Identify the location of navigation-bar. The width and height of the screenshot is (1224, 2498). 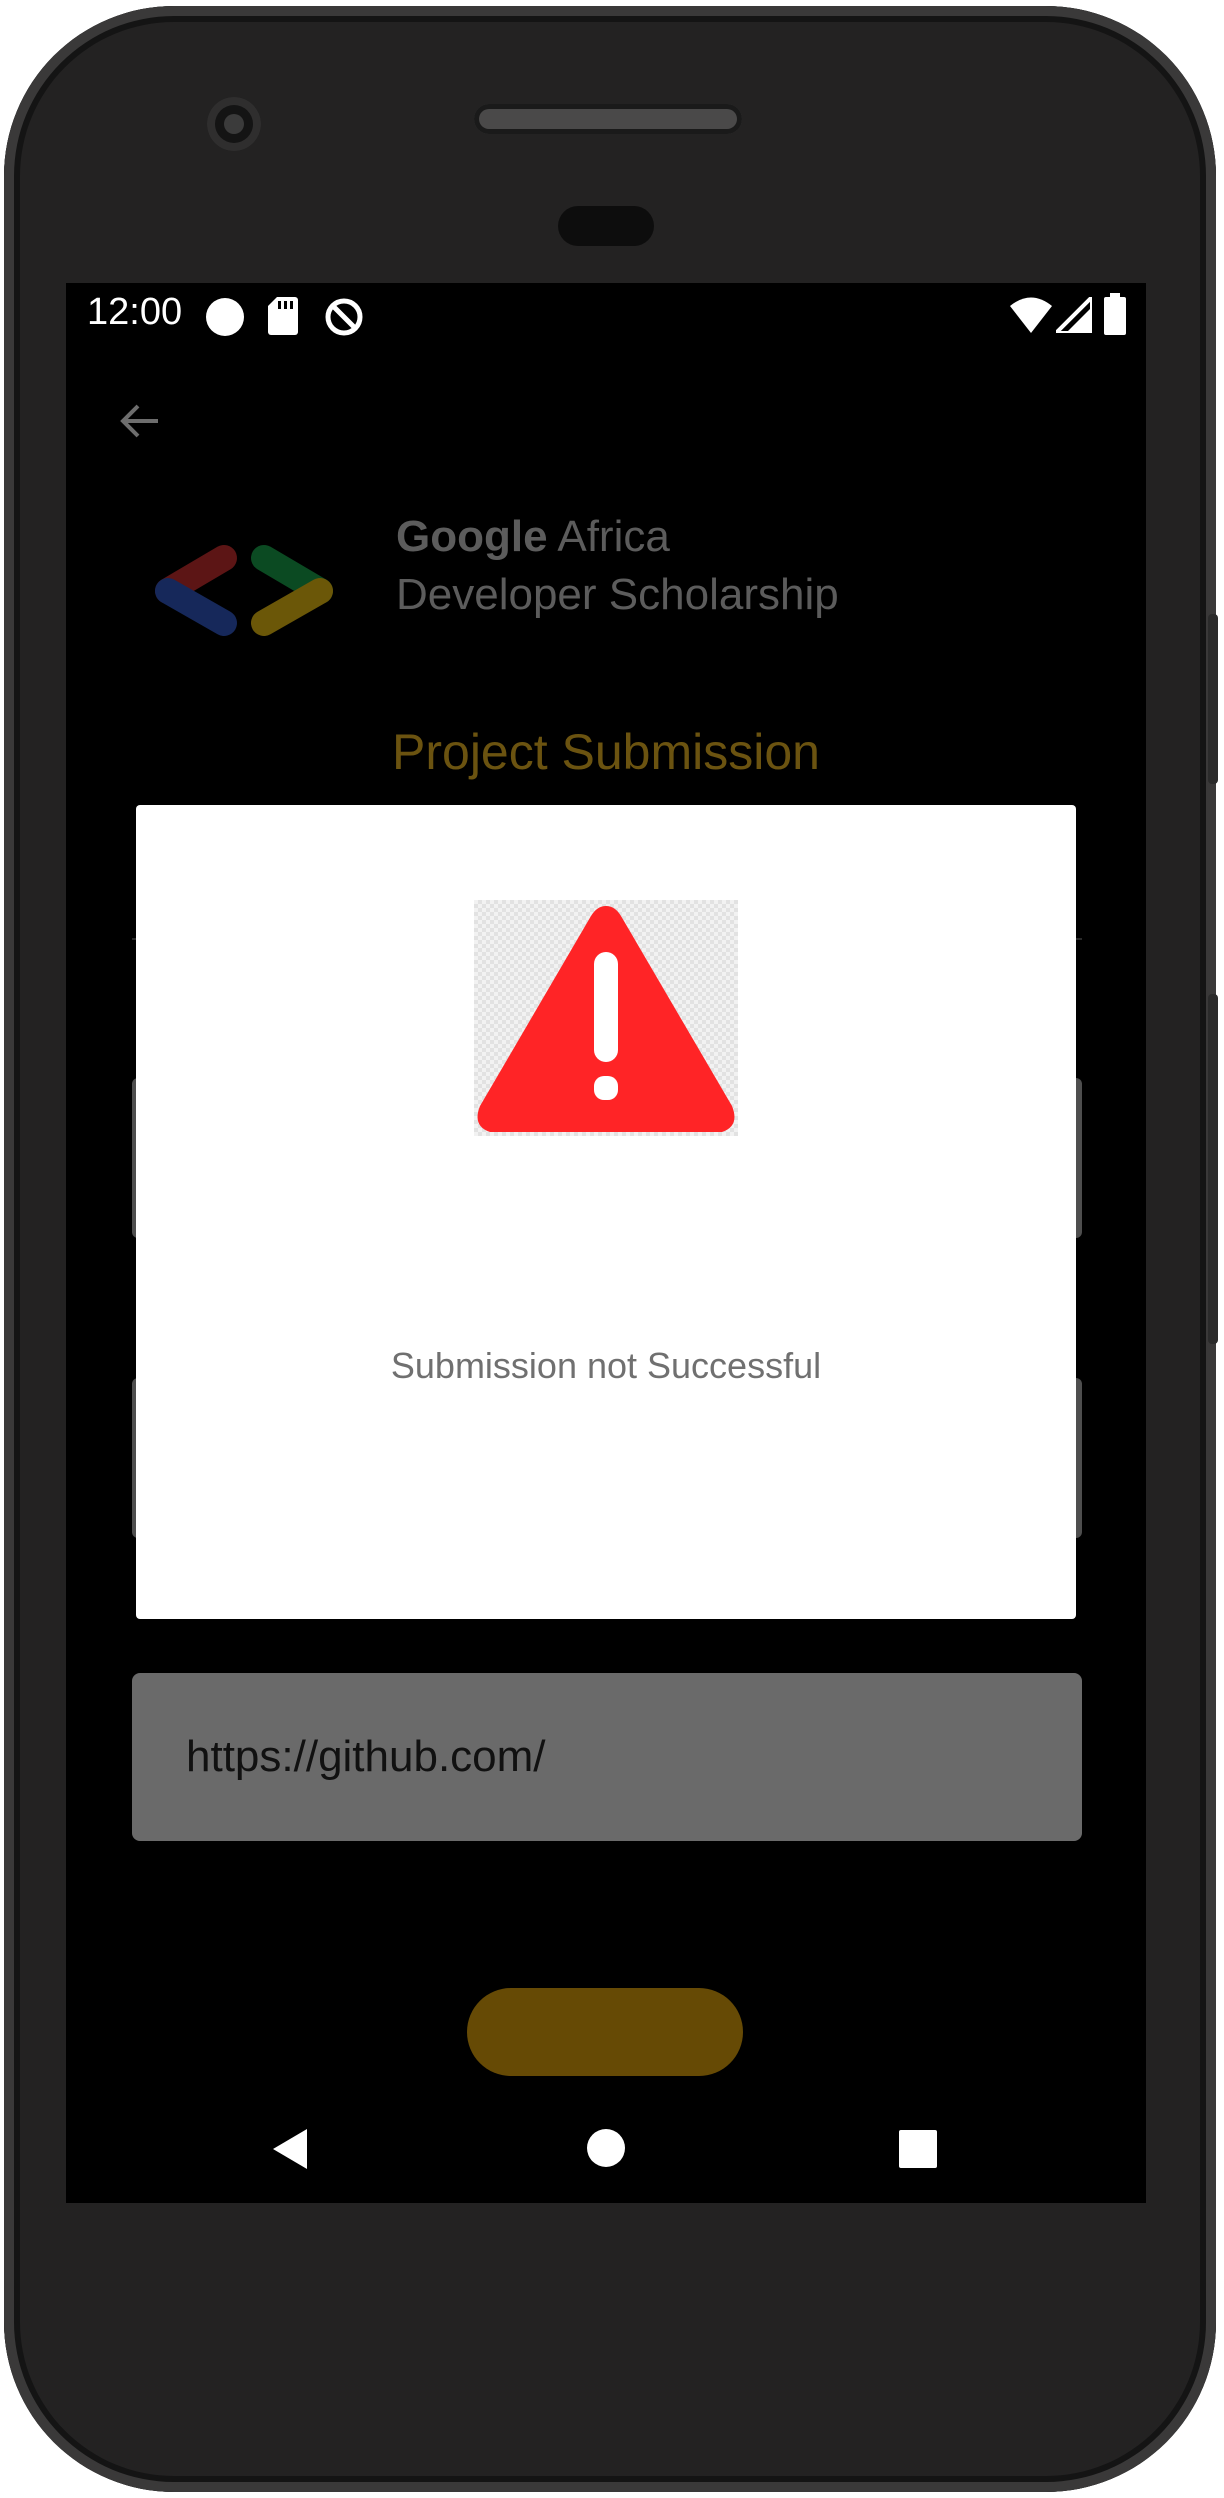
(606, 2147).